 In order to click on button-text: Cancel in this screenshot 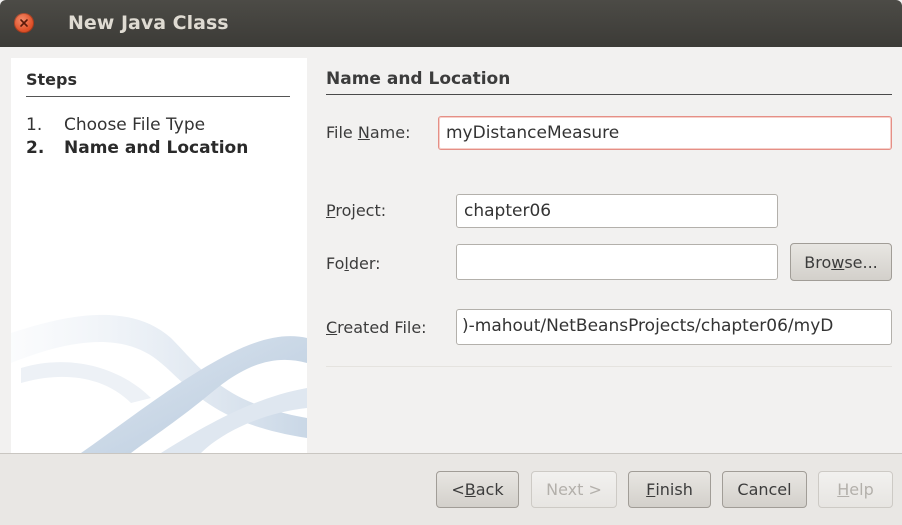, I will do `click(764, 489)`.